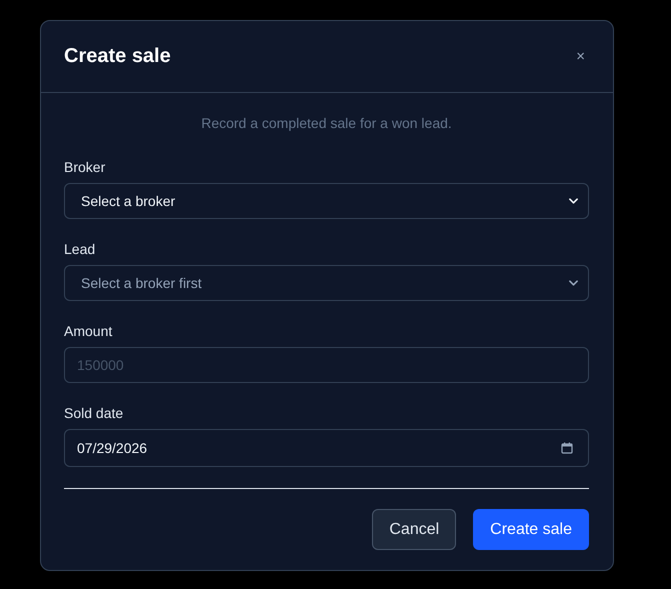 This screenshot has height=589, width=671. What do you see at coordinates (94, 413) in the screenshot?
I see `field-label: Sold date` at bounding box center [94, 413].